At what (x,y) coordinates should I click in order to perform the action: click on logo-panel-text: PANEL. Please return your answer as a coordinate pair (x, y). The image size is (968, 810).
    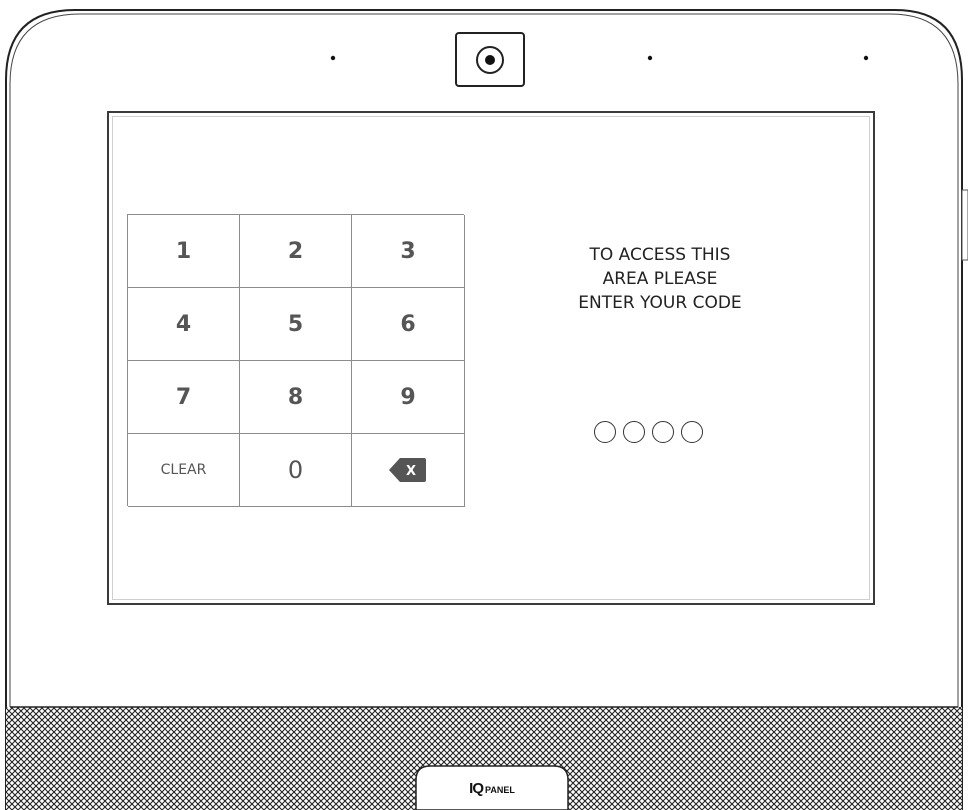
    Looking at the image, I should click on (500, 790).